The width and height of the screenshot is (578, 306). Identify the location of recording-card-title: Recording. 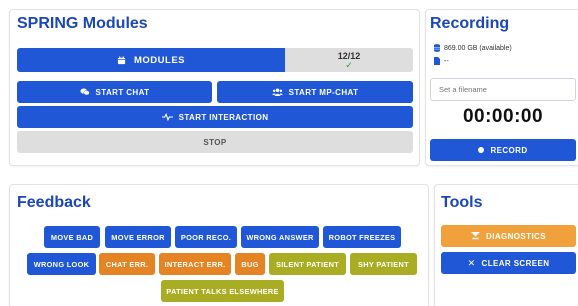
(470, 23).